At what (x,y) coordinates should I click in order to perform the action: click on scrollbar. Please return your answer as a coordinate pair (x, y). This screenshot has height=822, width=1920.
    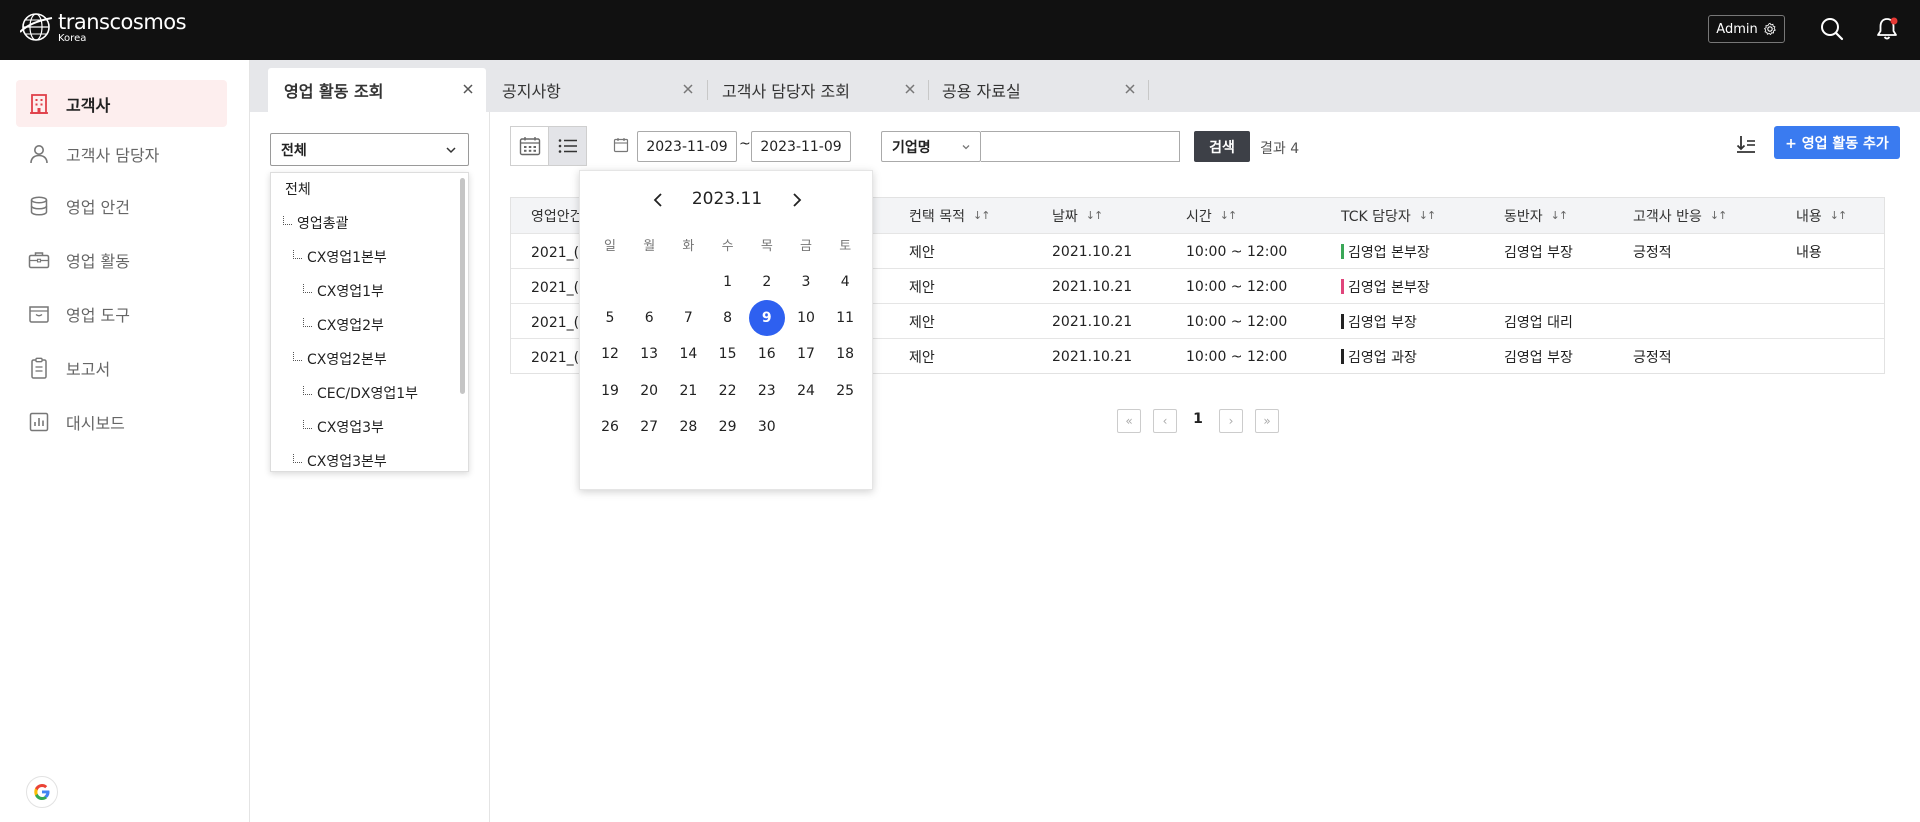
    Looking at the image, I should click on (462, 286).